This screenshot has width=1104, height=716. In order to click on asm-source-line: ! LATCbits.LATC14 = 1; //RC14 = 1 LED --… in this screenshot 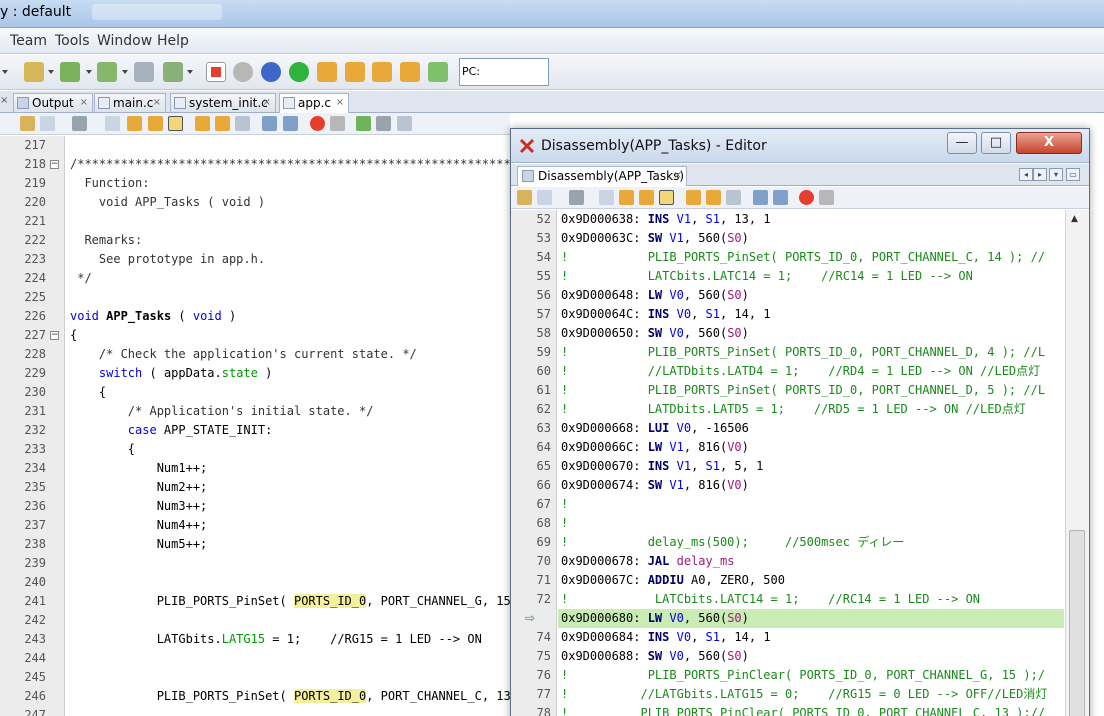, I will do `click(767, 276)`.